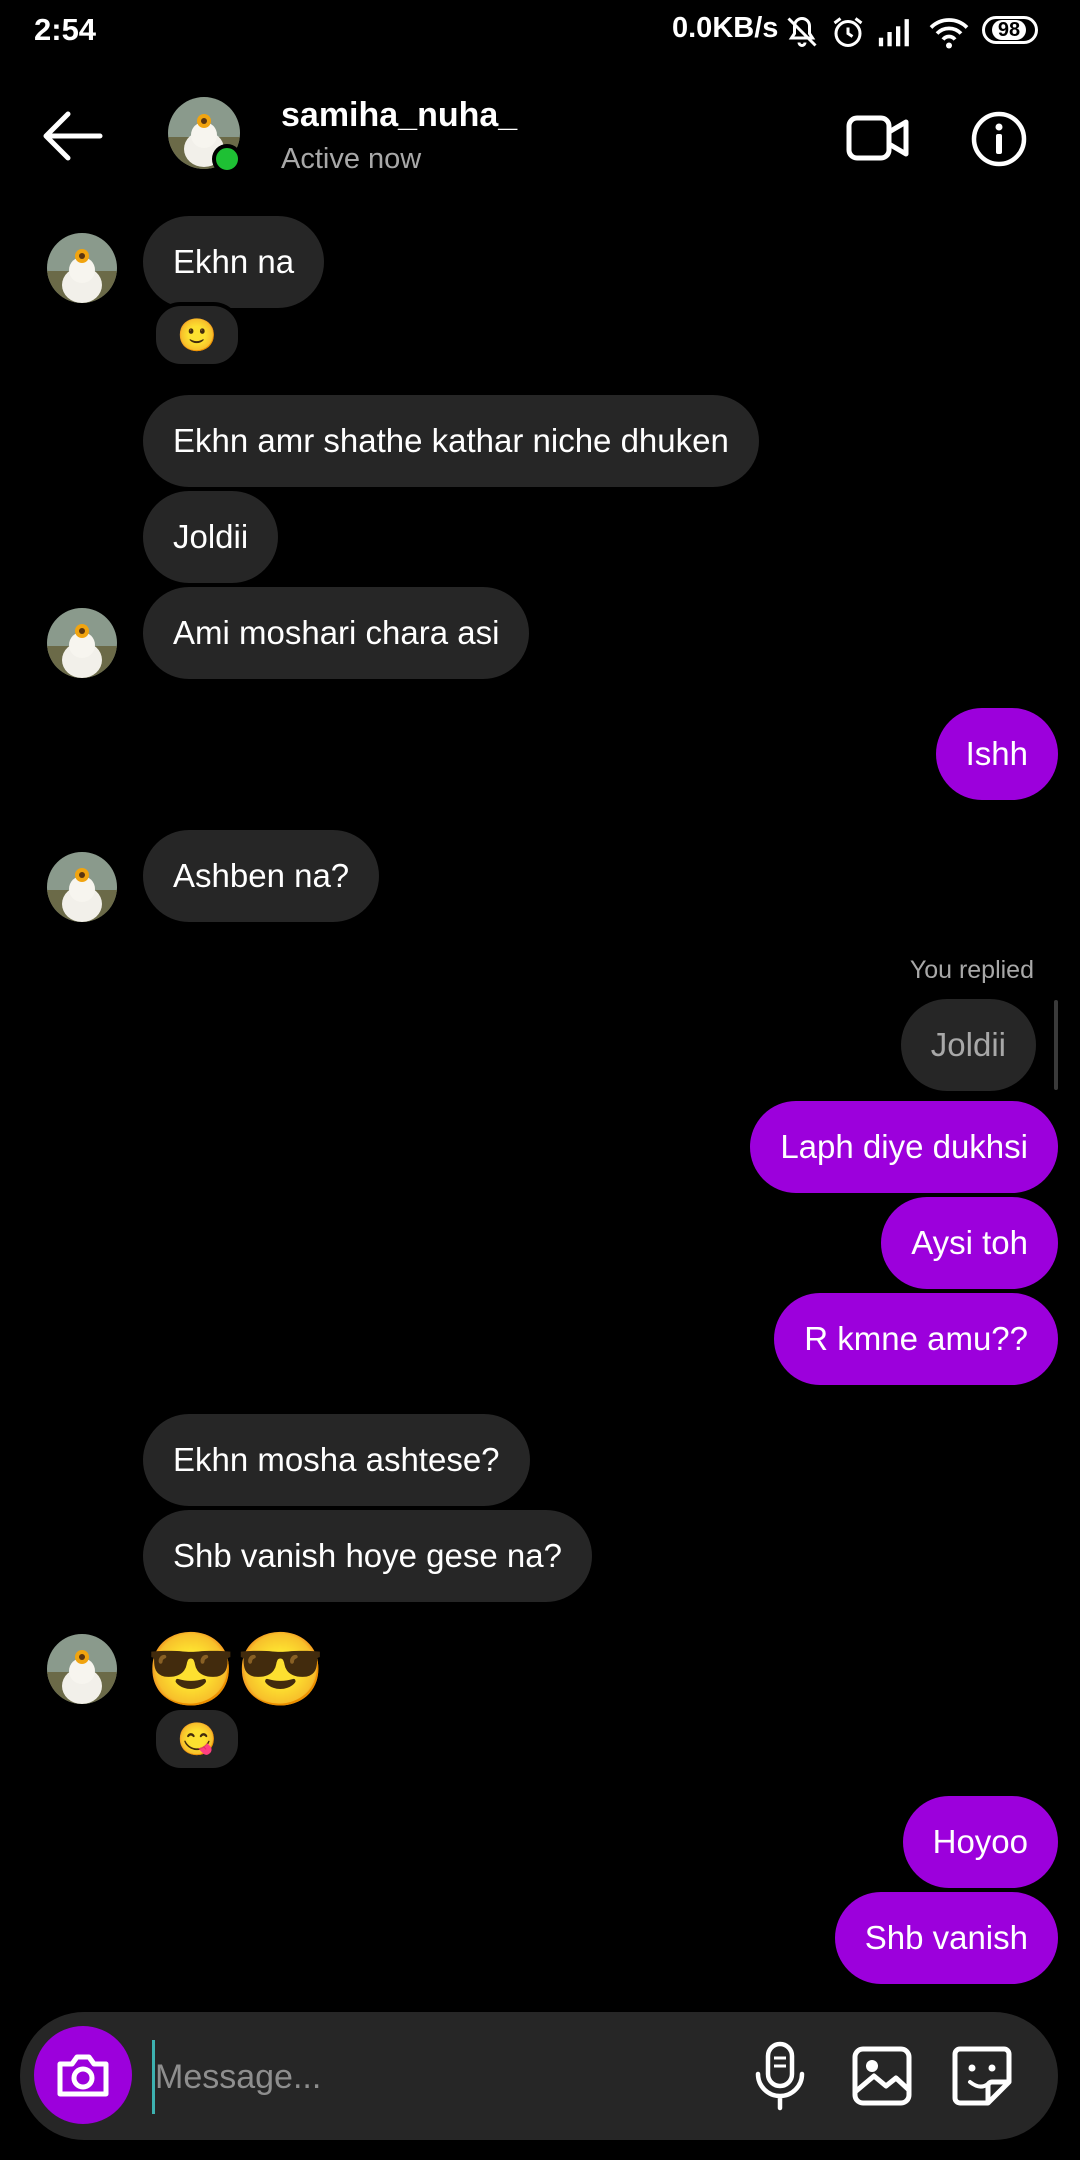  What do you see at coordinates (261, 876) in the screenshot?
I see `message-incoming: Ashben na?` at bounding box center [261, 876].